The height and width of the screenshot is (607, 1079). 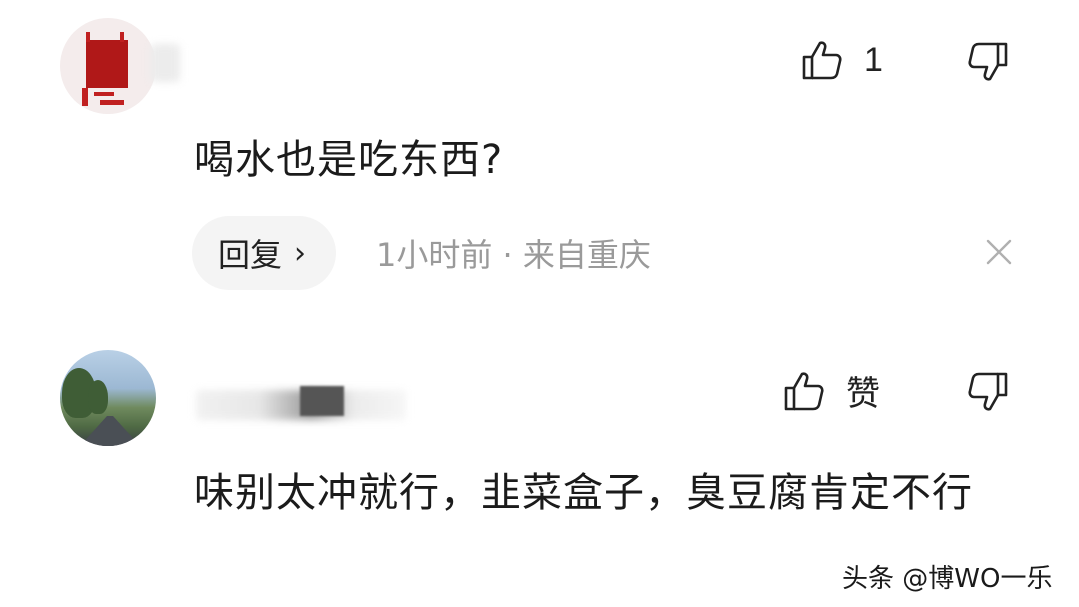 What do you see at coordinates (322, 401) in the screenshot?
I see `username-redacted-block` at bounding box center [322, 401].